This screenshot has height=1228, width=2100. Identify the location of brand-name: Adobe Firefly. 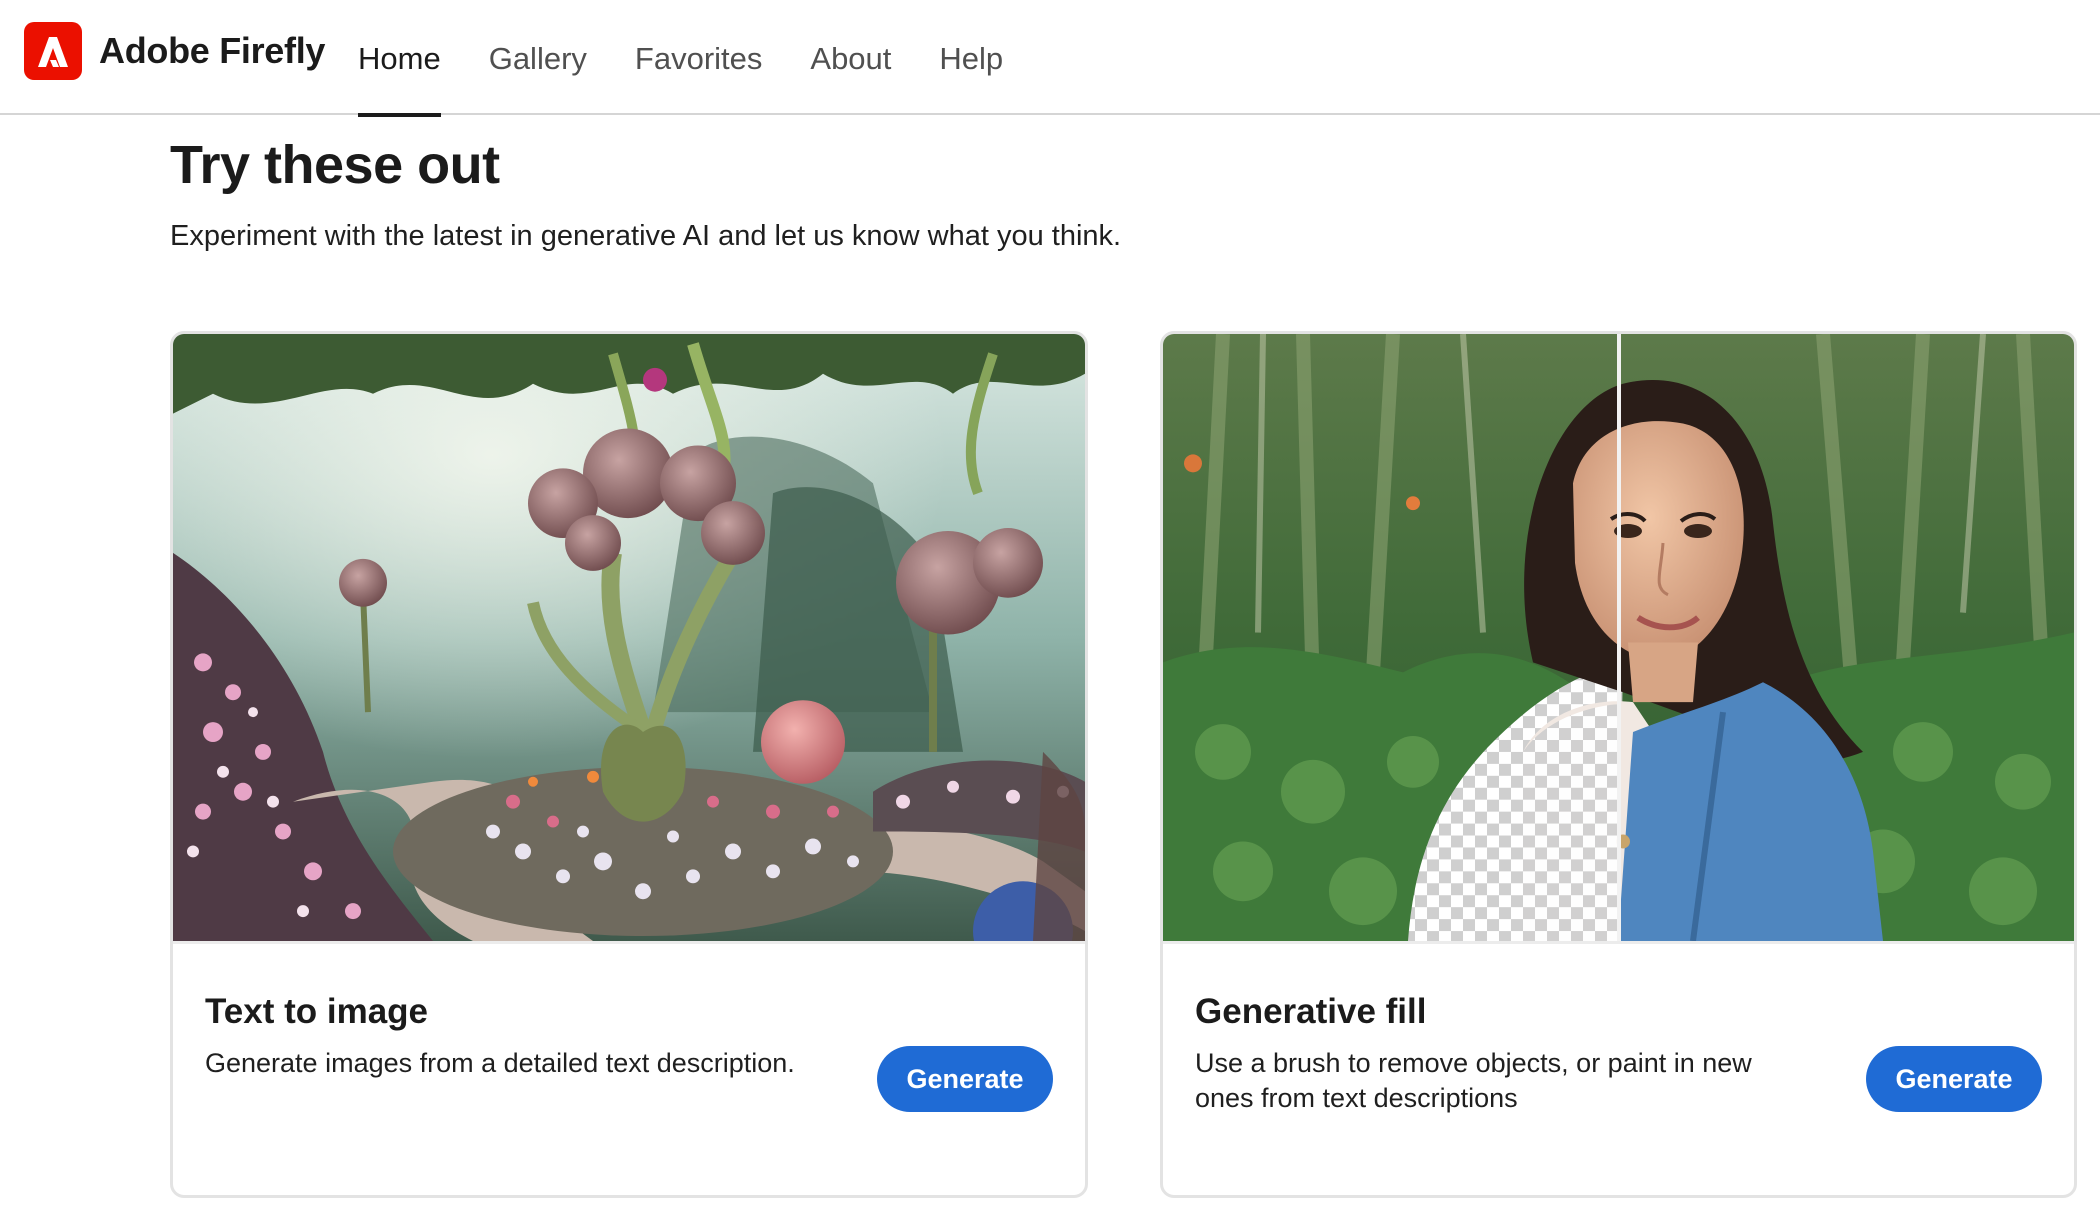
(212, 50).